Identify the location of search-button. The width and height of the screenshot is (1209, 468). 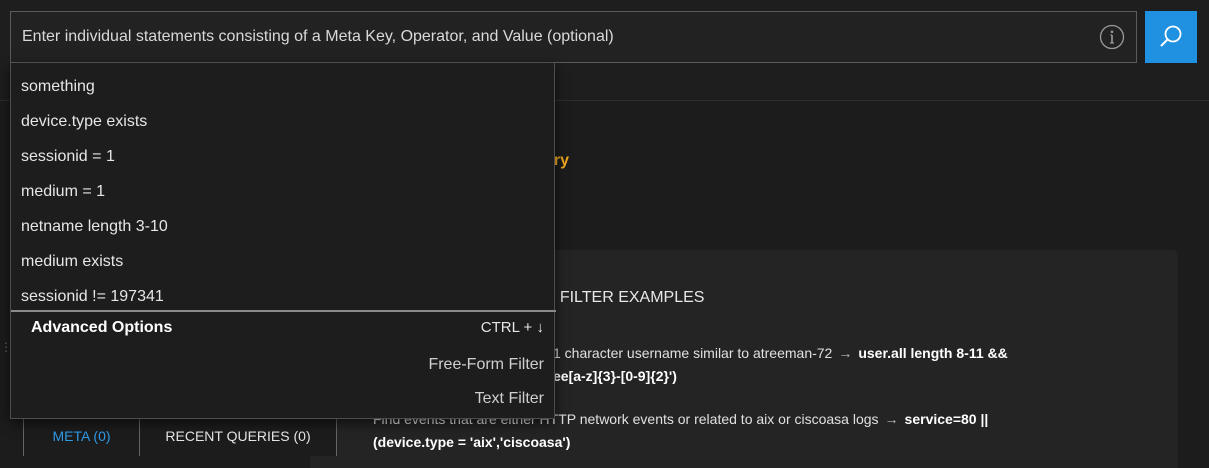
(1171, 37).